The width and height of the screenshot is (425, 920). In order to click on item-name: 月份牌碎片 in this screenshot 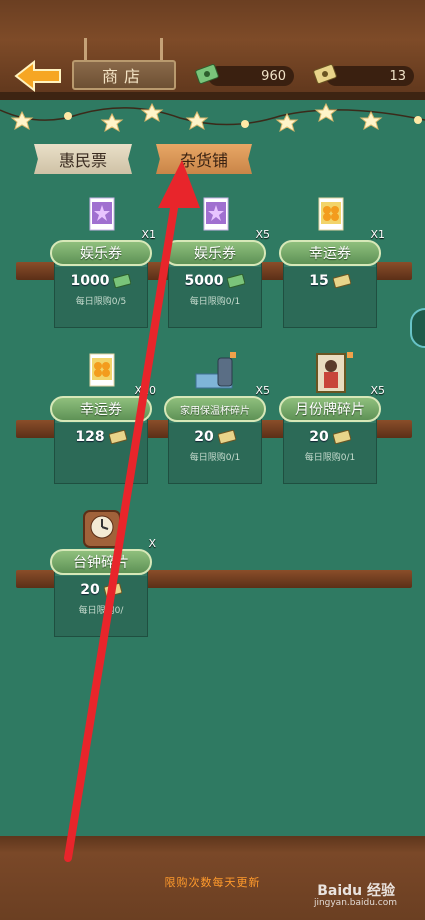, I will do `click(330, 409)`.